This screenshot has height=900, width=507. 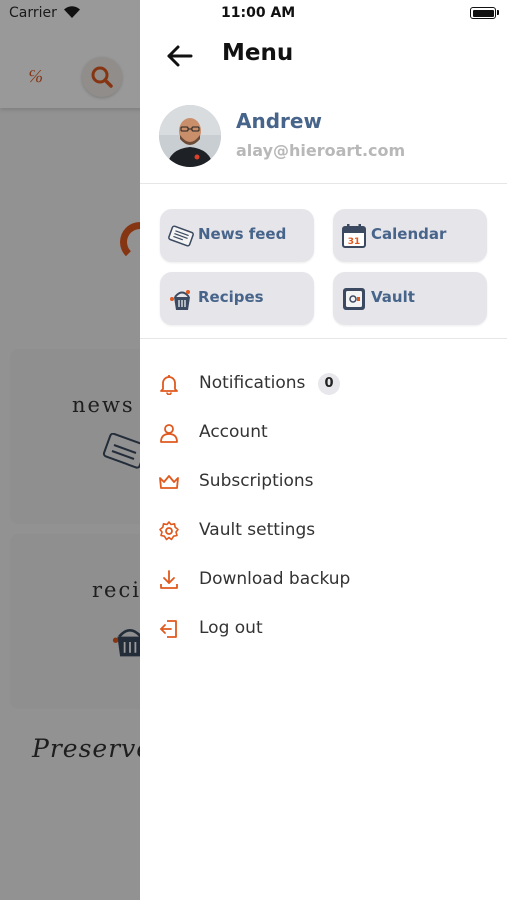 I want to click on menu-item-subscriptions: Subscriptions, so click(x=323, y=482).